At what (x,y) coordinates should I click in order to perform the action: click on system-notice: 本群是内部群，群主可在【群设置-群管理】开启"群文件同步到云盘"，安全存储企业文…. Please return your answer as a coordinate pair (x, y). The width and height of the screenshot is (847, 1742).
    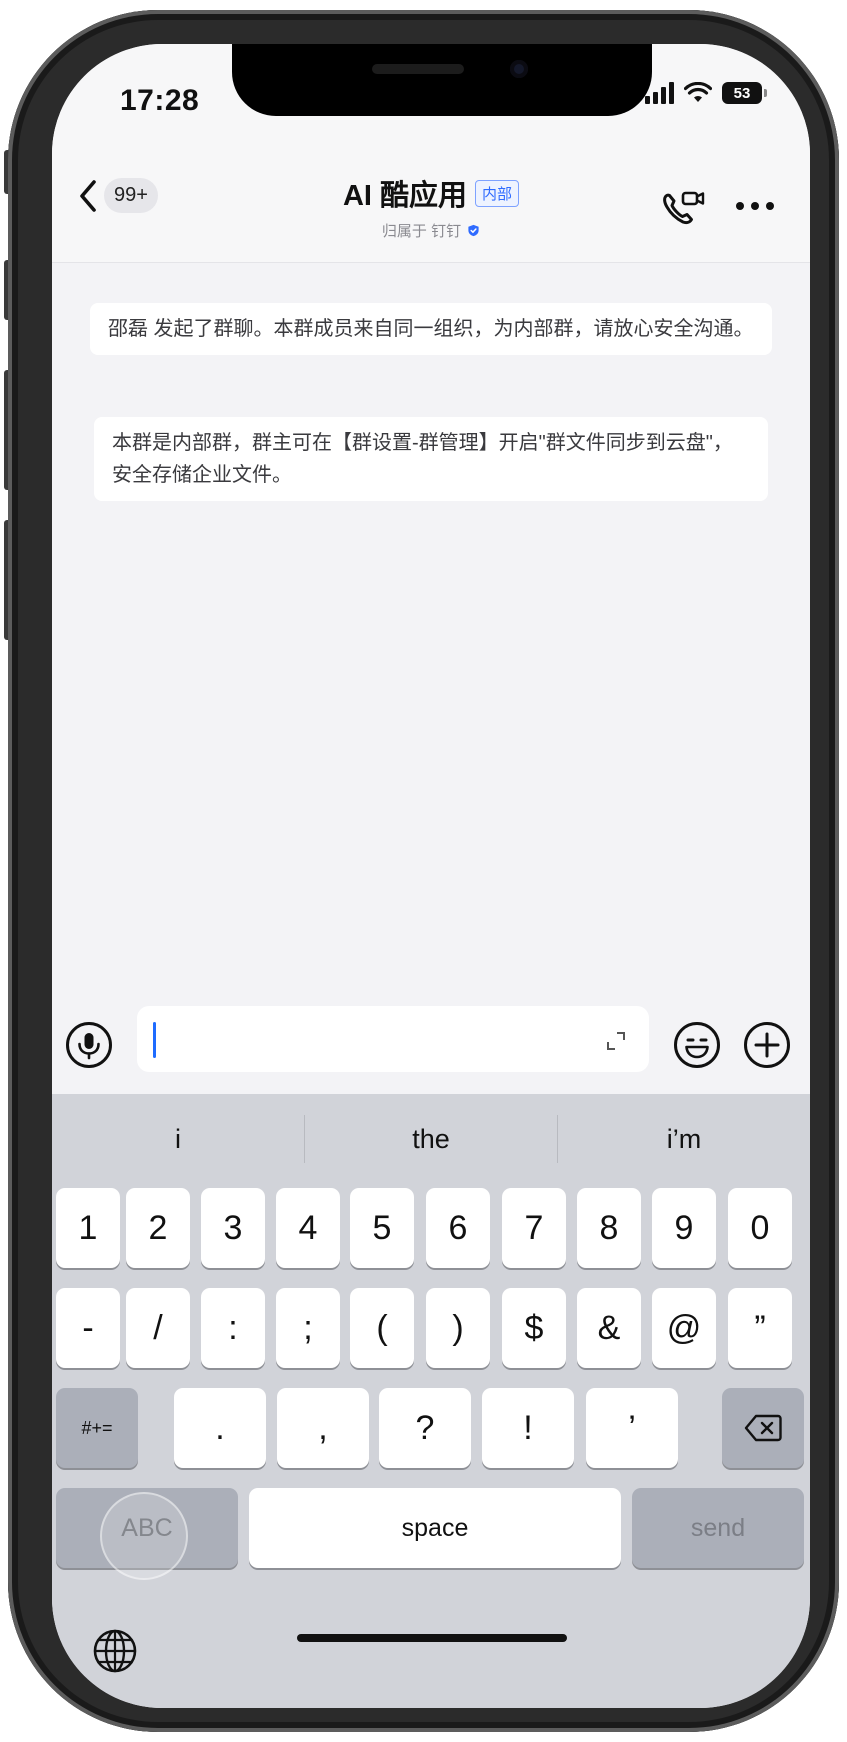
    Looking at the image, I should click on (431, 459).